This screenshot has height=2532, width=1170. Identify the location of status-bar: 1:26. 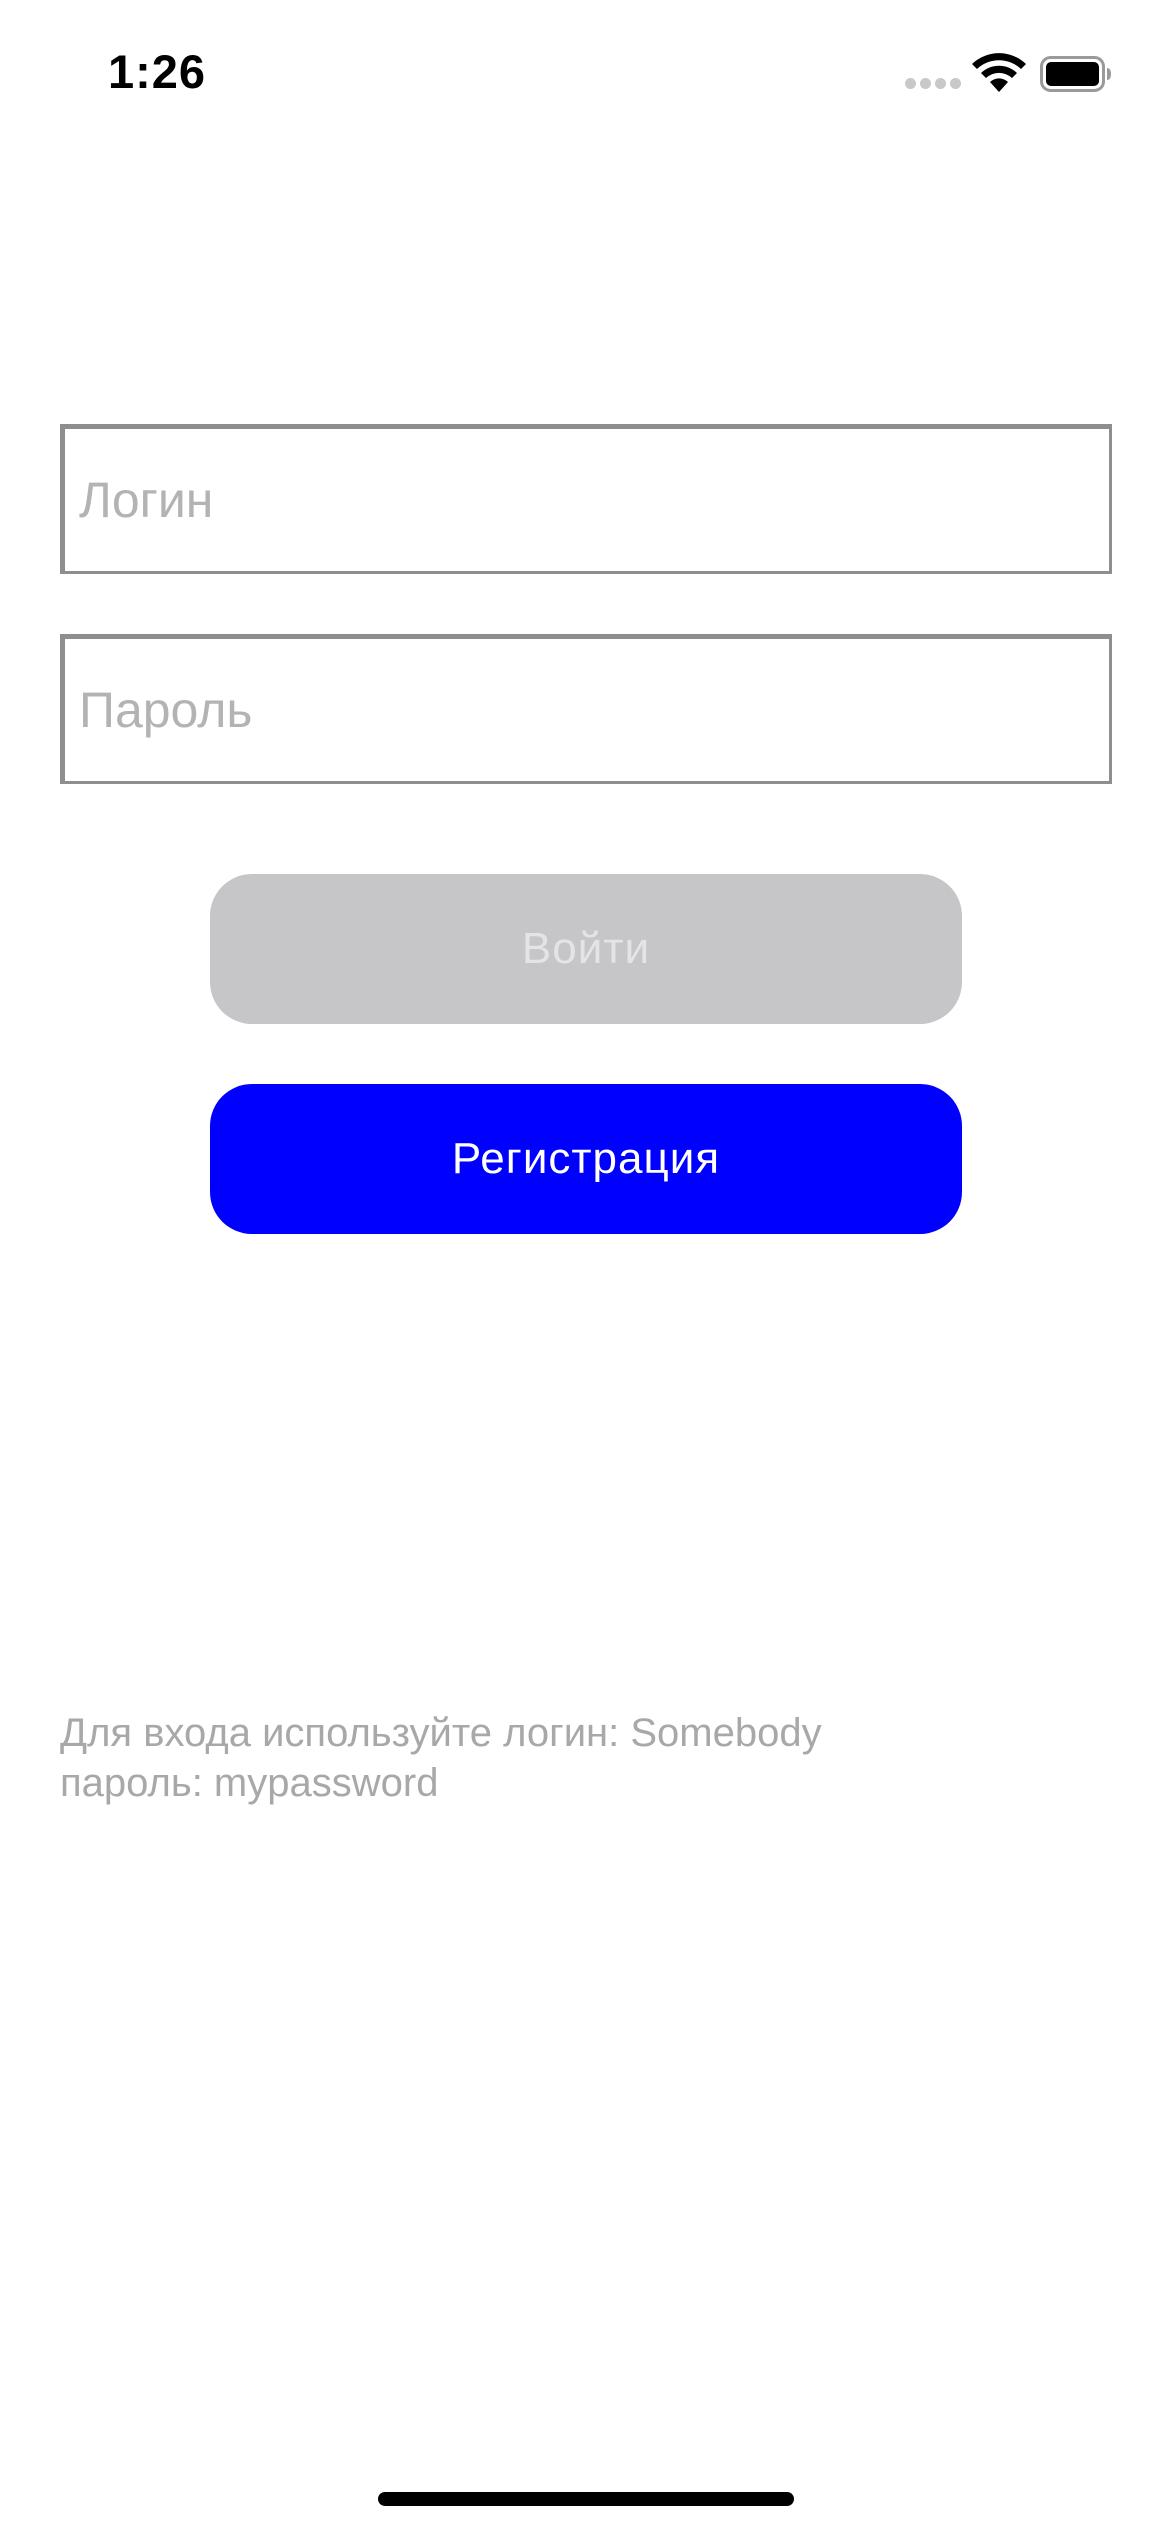
(585, 75).